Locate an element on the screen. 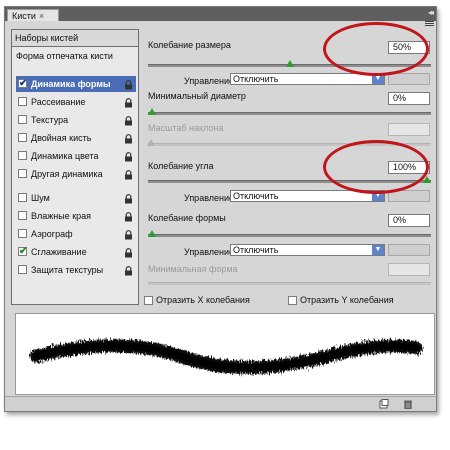 The height and width of the screenshot is (450, 450). brush-stroke-preview-image is located at coordinates (226, 356).